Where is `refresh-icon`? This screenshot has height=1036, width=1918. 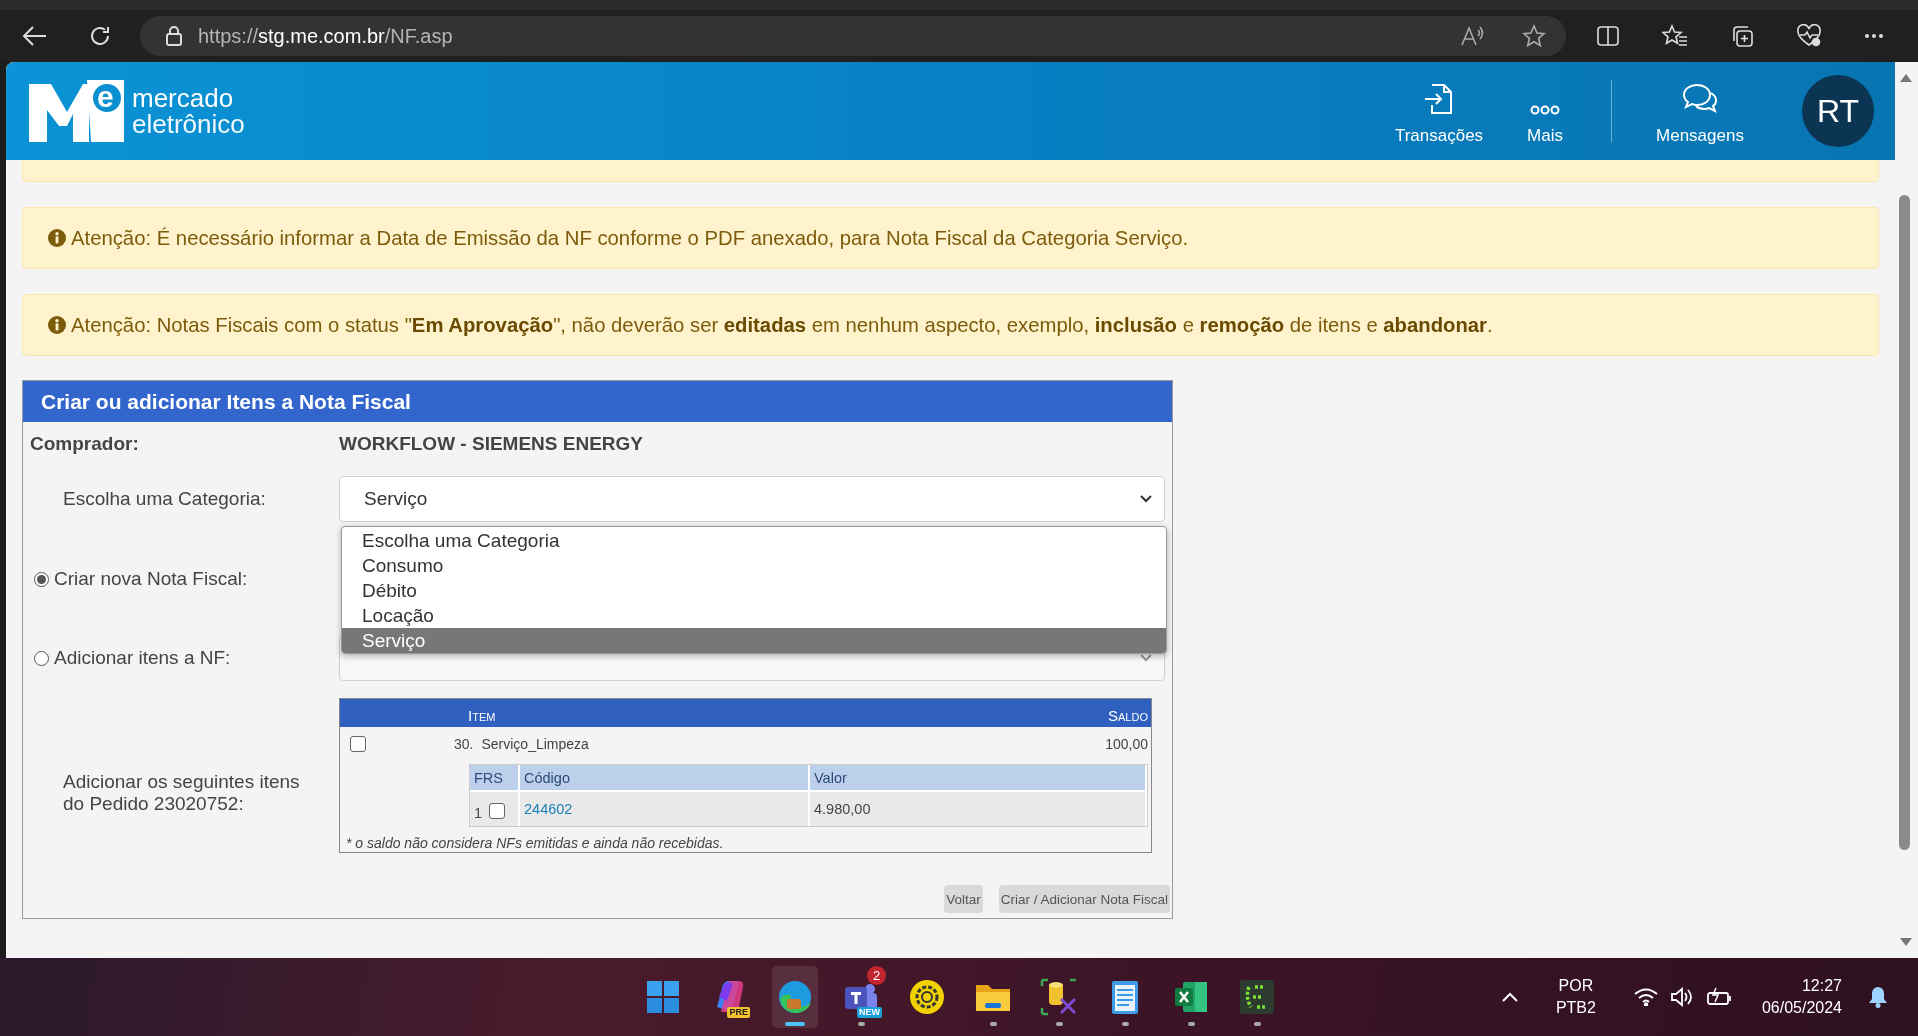
refresh-icon is located at coordinates (100, 36).